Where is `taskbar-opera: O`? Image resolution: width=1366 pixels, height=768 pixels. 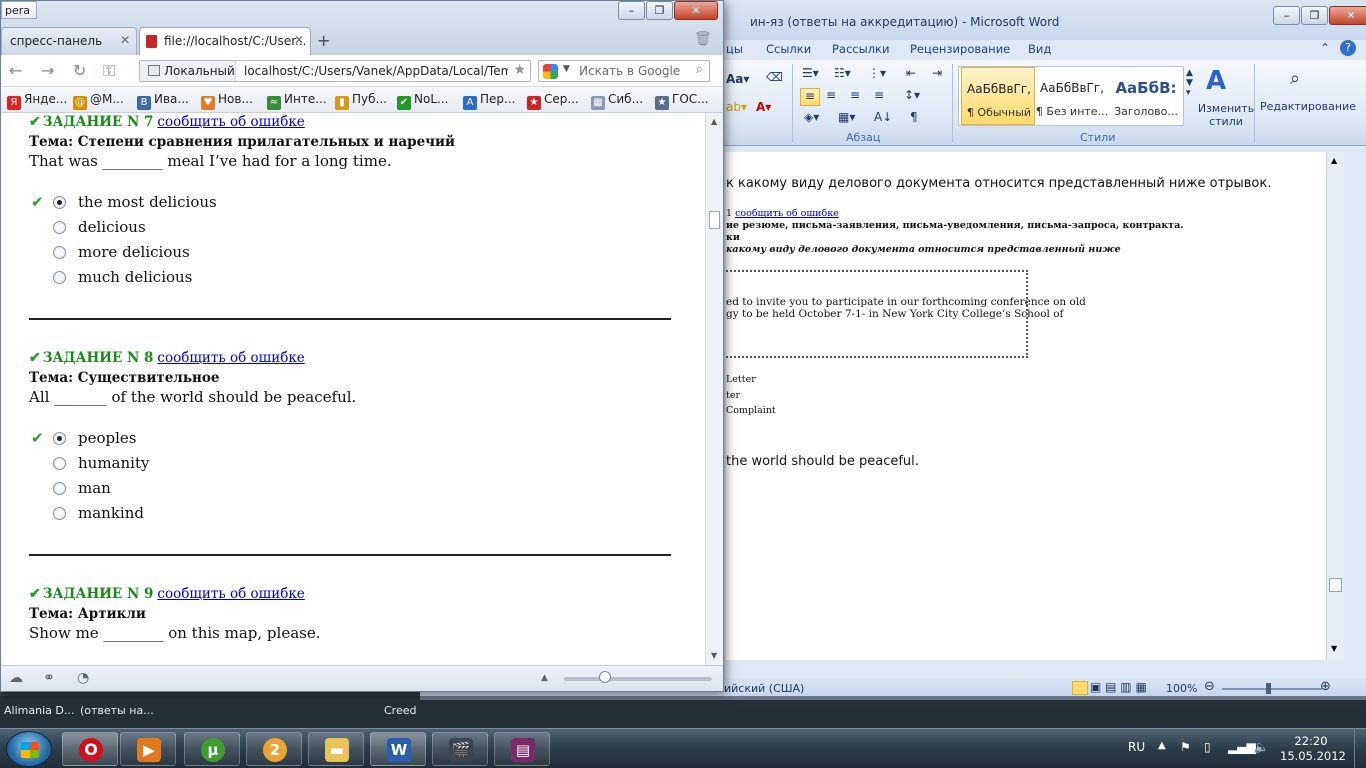
taskbar-opera: O is located at coordinates (90, 749).